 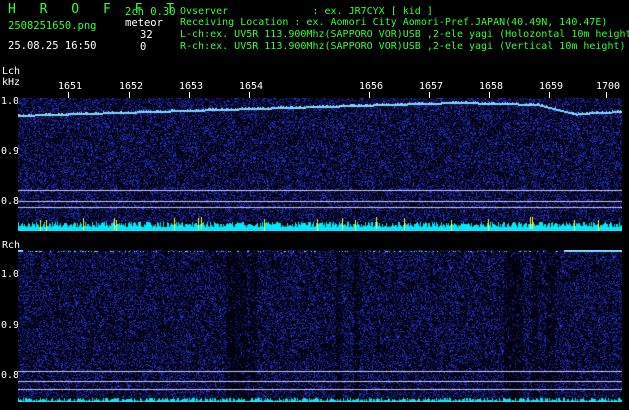 What do you see at coordinates (551, 86) in the screenshot?
I see `time-label-1659: 1659` at bounding box center [551, 86].